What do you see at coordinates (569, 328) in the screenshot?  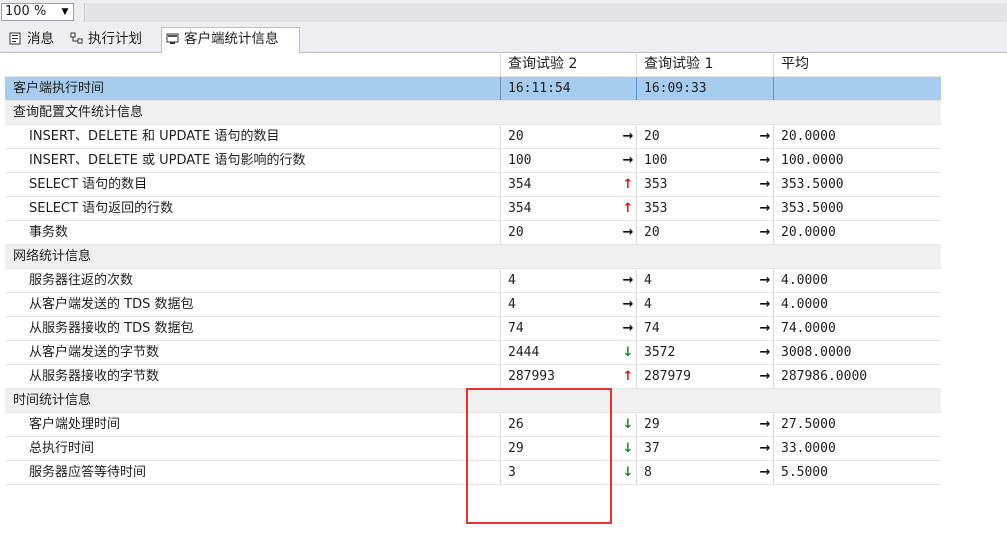 I see `trial-2-value: 74` at bounding box center [569, 328].